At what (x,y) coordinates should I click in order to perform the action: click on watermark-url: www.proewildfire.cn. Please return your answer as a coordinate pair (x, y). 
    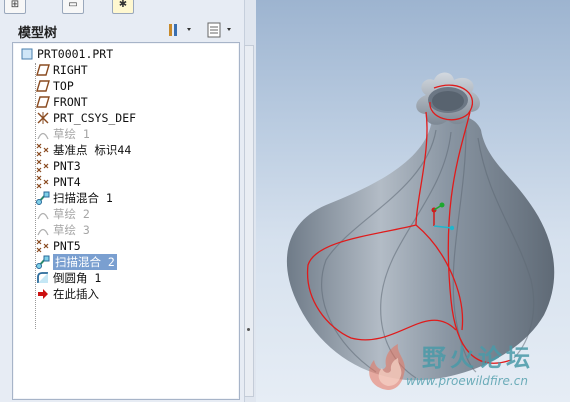
    Looking at the image, I should click on (467, 381).